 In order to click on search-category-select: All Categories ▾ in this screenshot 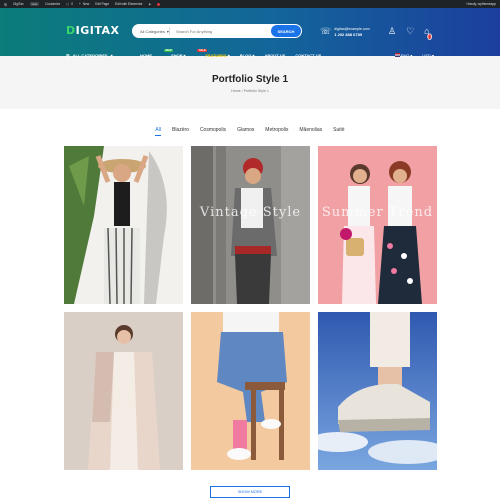, I will do `click(151, 31)`.